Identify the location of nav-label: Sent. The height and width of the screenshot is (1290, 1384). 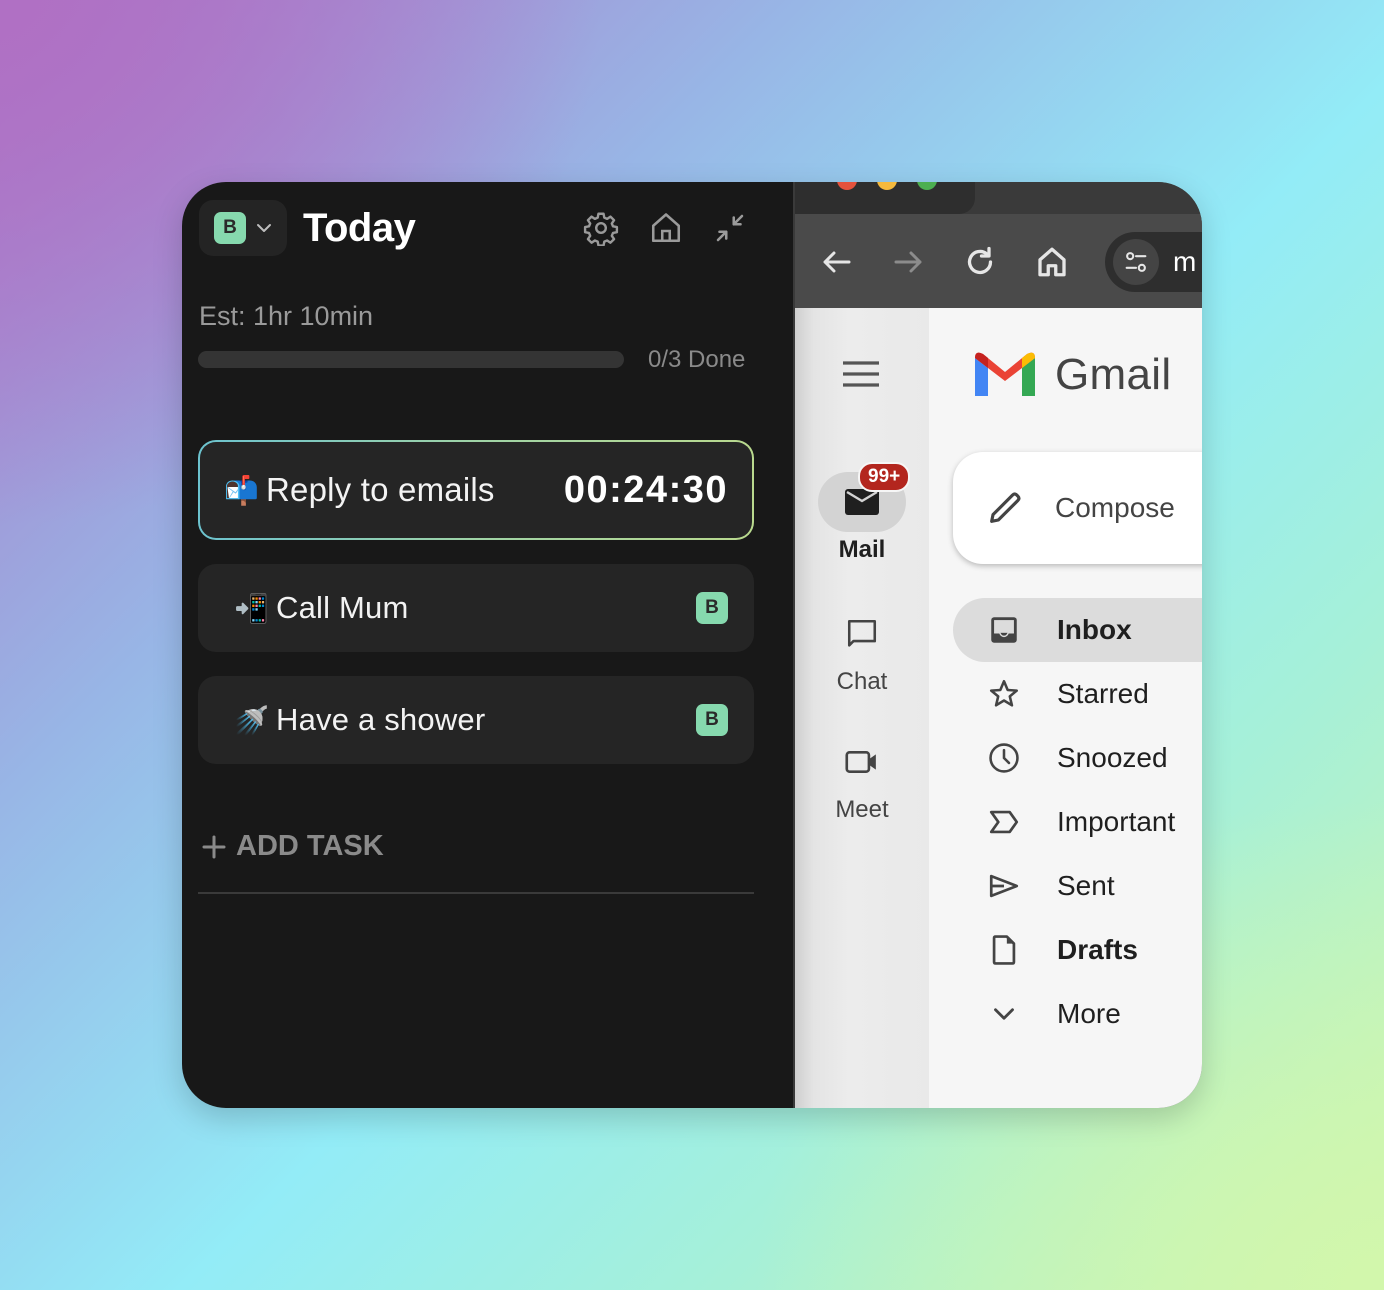
(1086, 885).